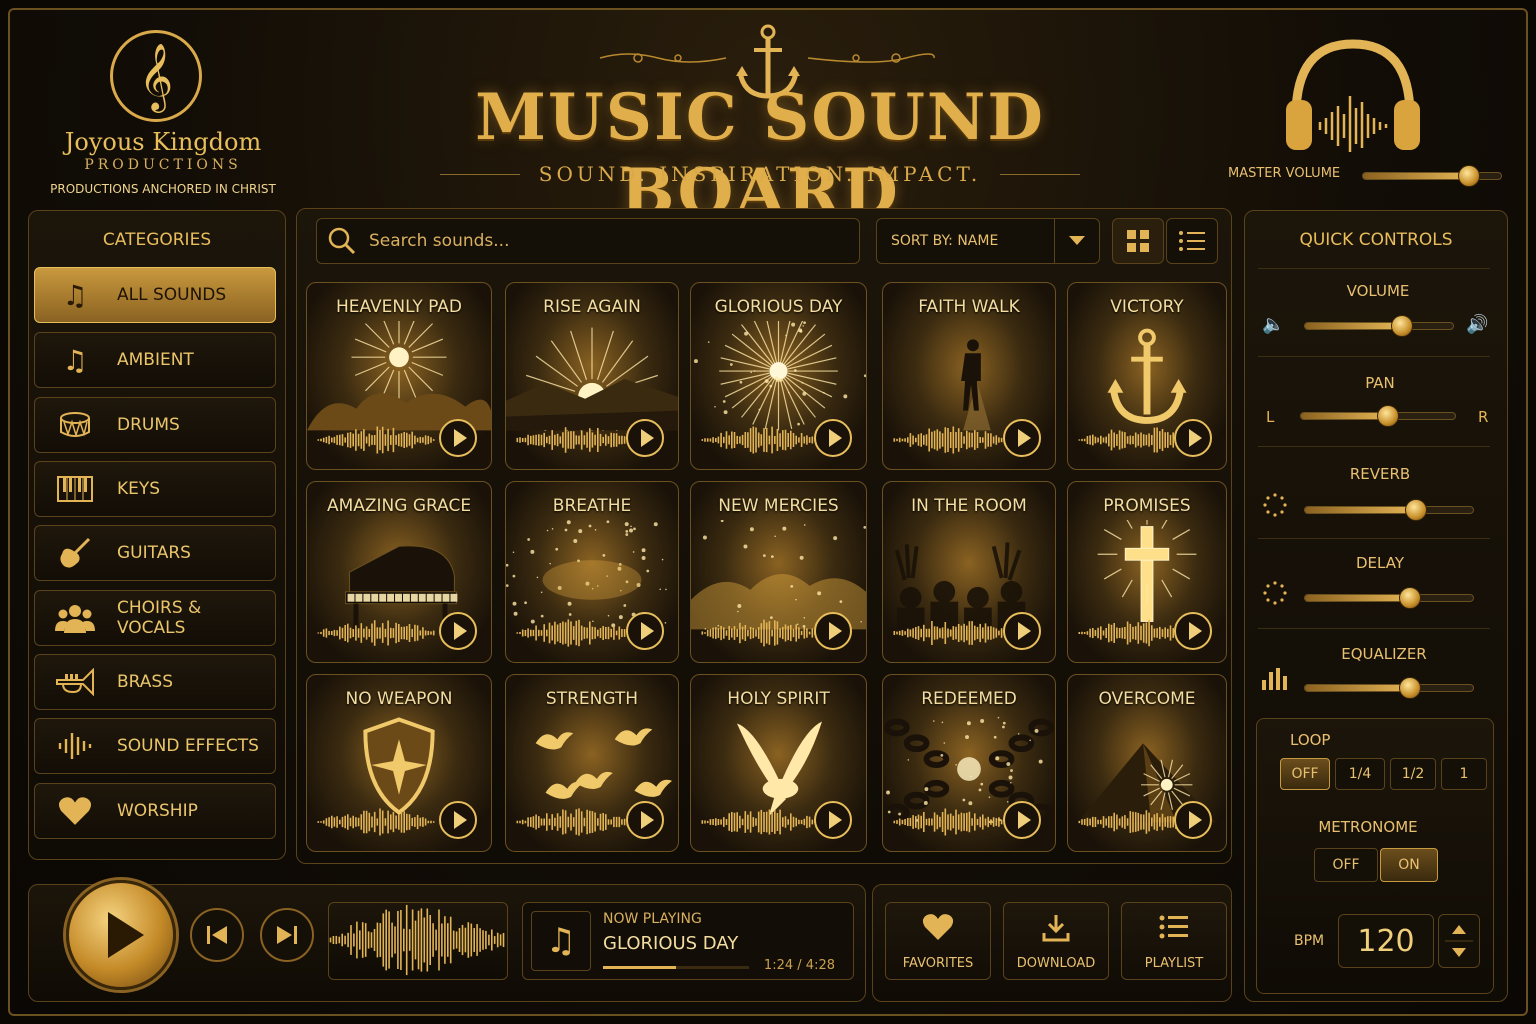 Image resolution: width=1536 pixels, height=1024 pixels. What do you see at coordinates (155, 295) in the screenshot?
I see `category-item-all-sounds: ♫ ALL SOUNDS` at bounding box center [155, 295].